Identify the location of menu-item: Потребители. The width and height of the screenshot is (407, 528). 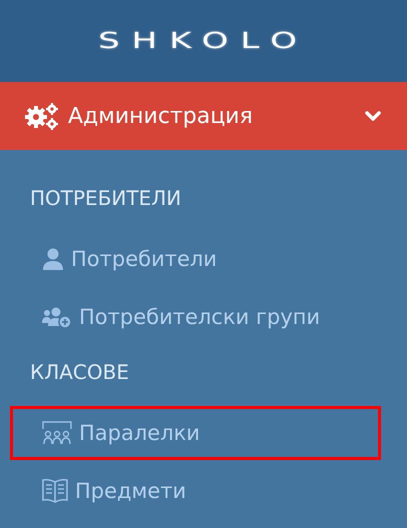
(195, 259).